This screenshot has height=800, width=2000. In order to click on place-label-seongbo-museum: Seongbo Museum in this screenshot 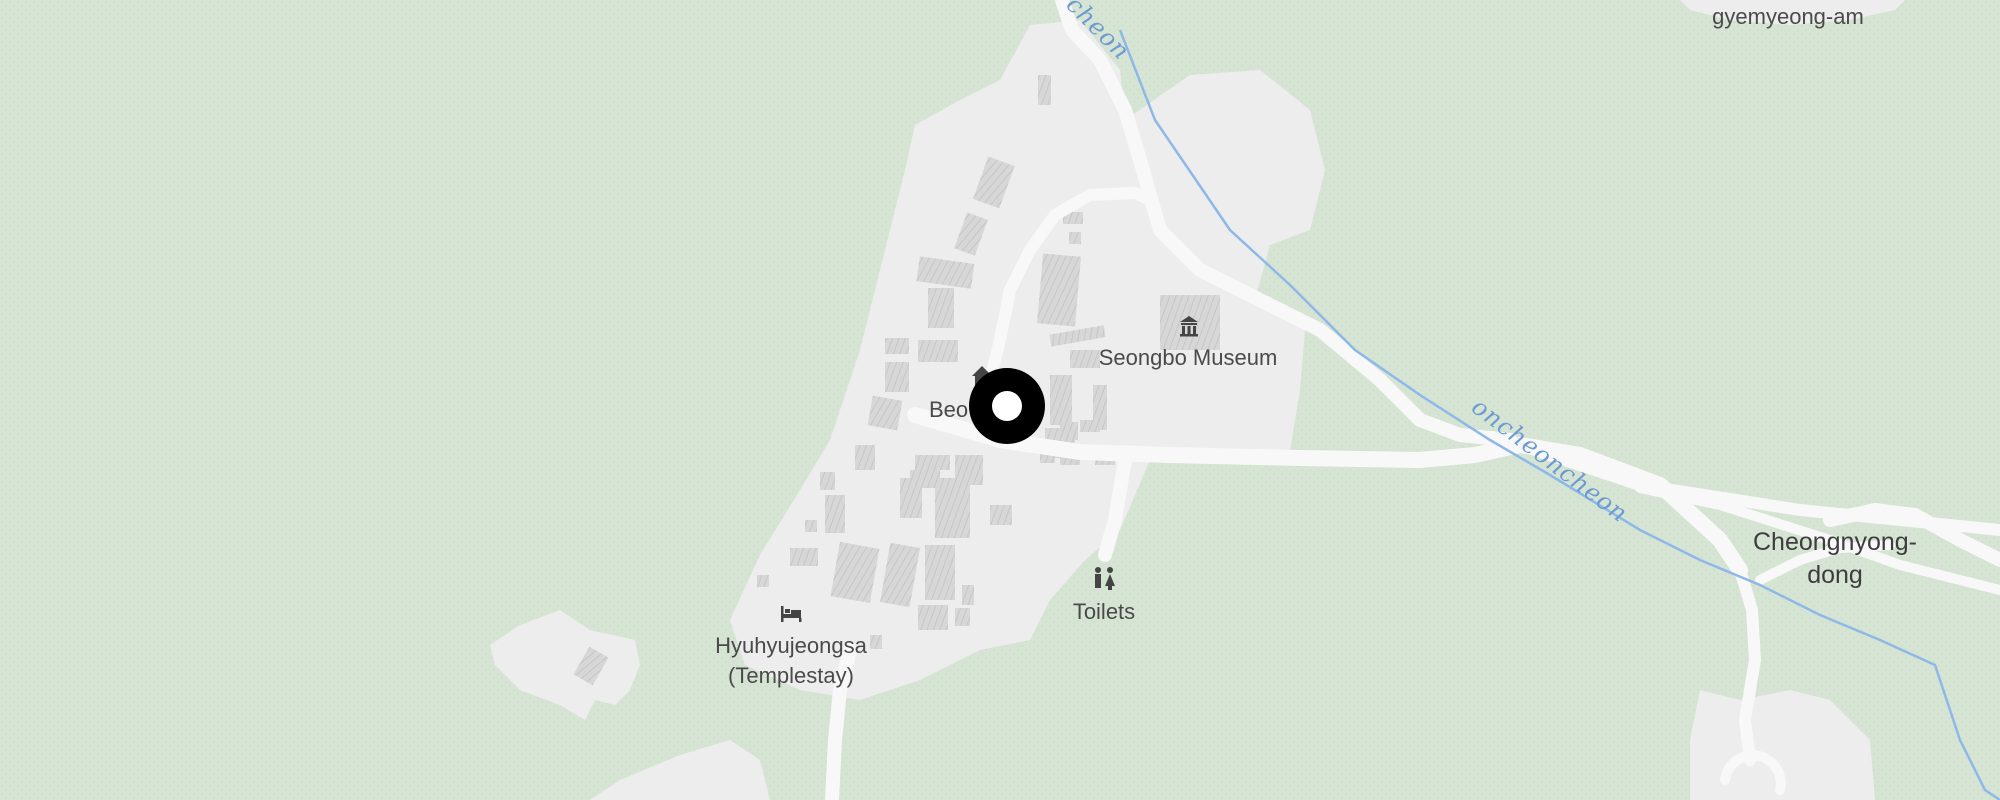, I will do `click(1188, 357)`.